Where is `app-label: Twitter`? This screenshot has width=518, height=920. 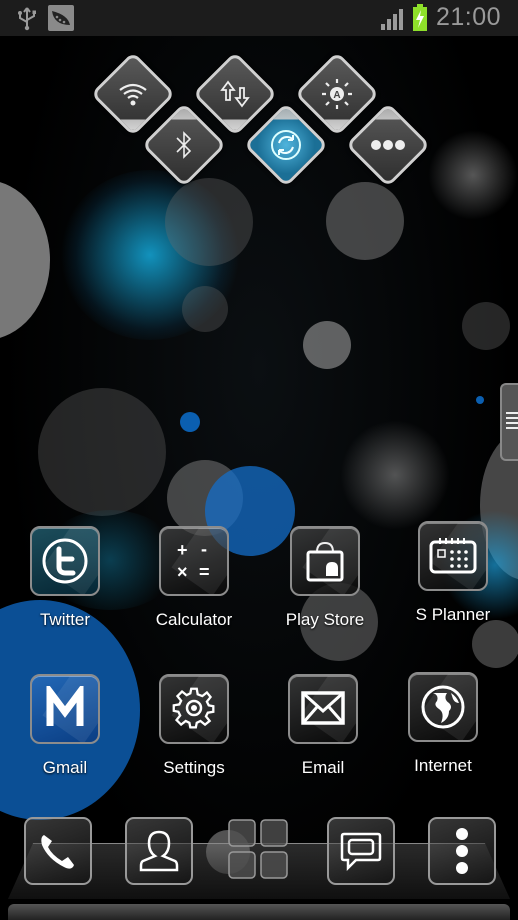 app-label: Twitter is located at coordinates (65, 619).